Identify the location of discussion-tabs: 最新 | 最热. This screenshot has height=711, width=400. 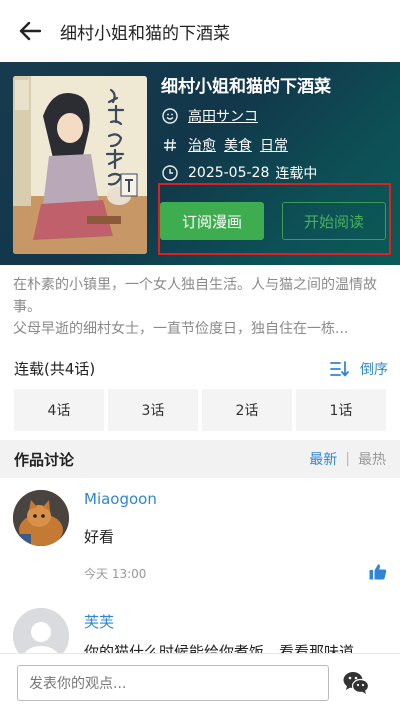
(347, 459).